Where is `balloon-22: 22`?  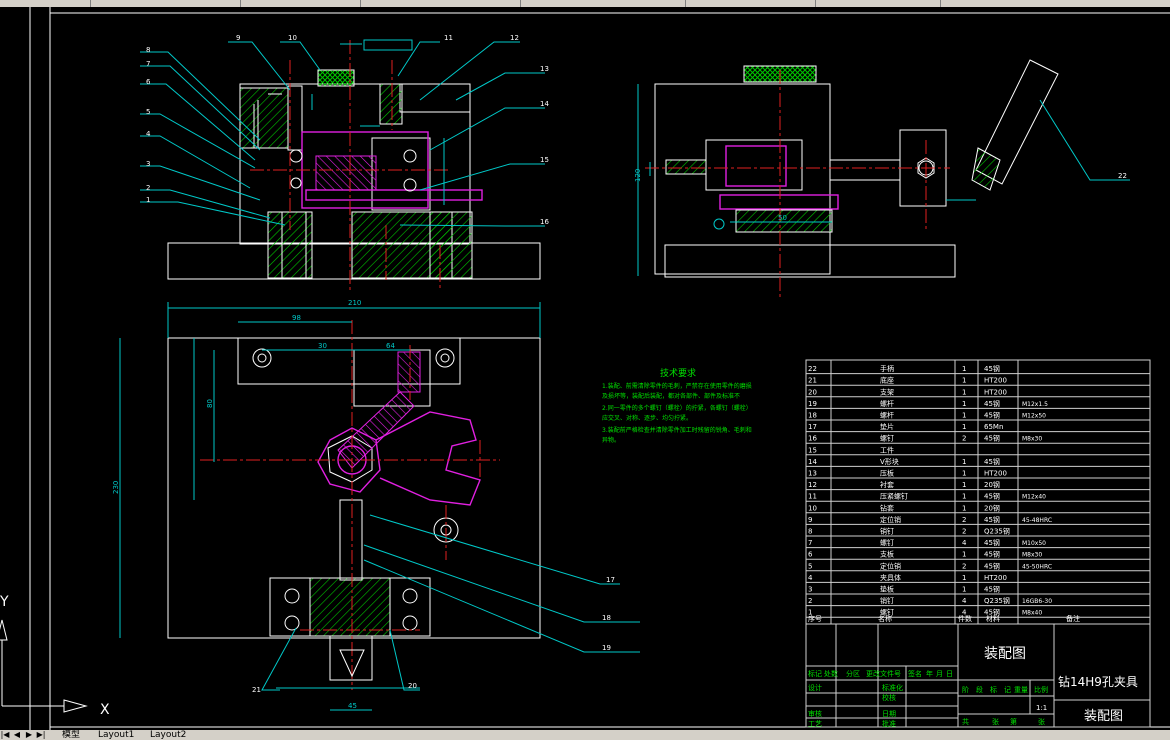
balloon-22: 22 is located at coordinates (1122, 176).